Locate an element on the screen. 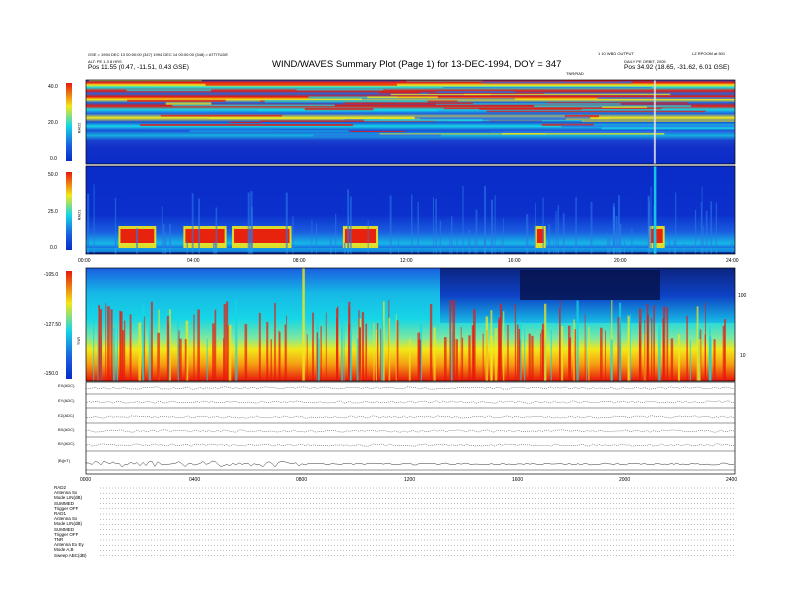  tnr-ytick-bottom: -150.0 is located at coordinates (51, 374).